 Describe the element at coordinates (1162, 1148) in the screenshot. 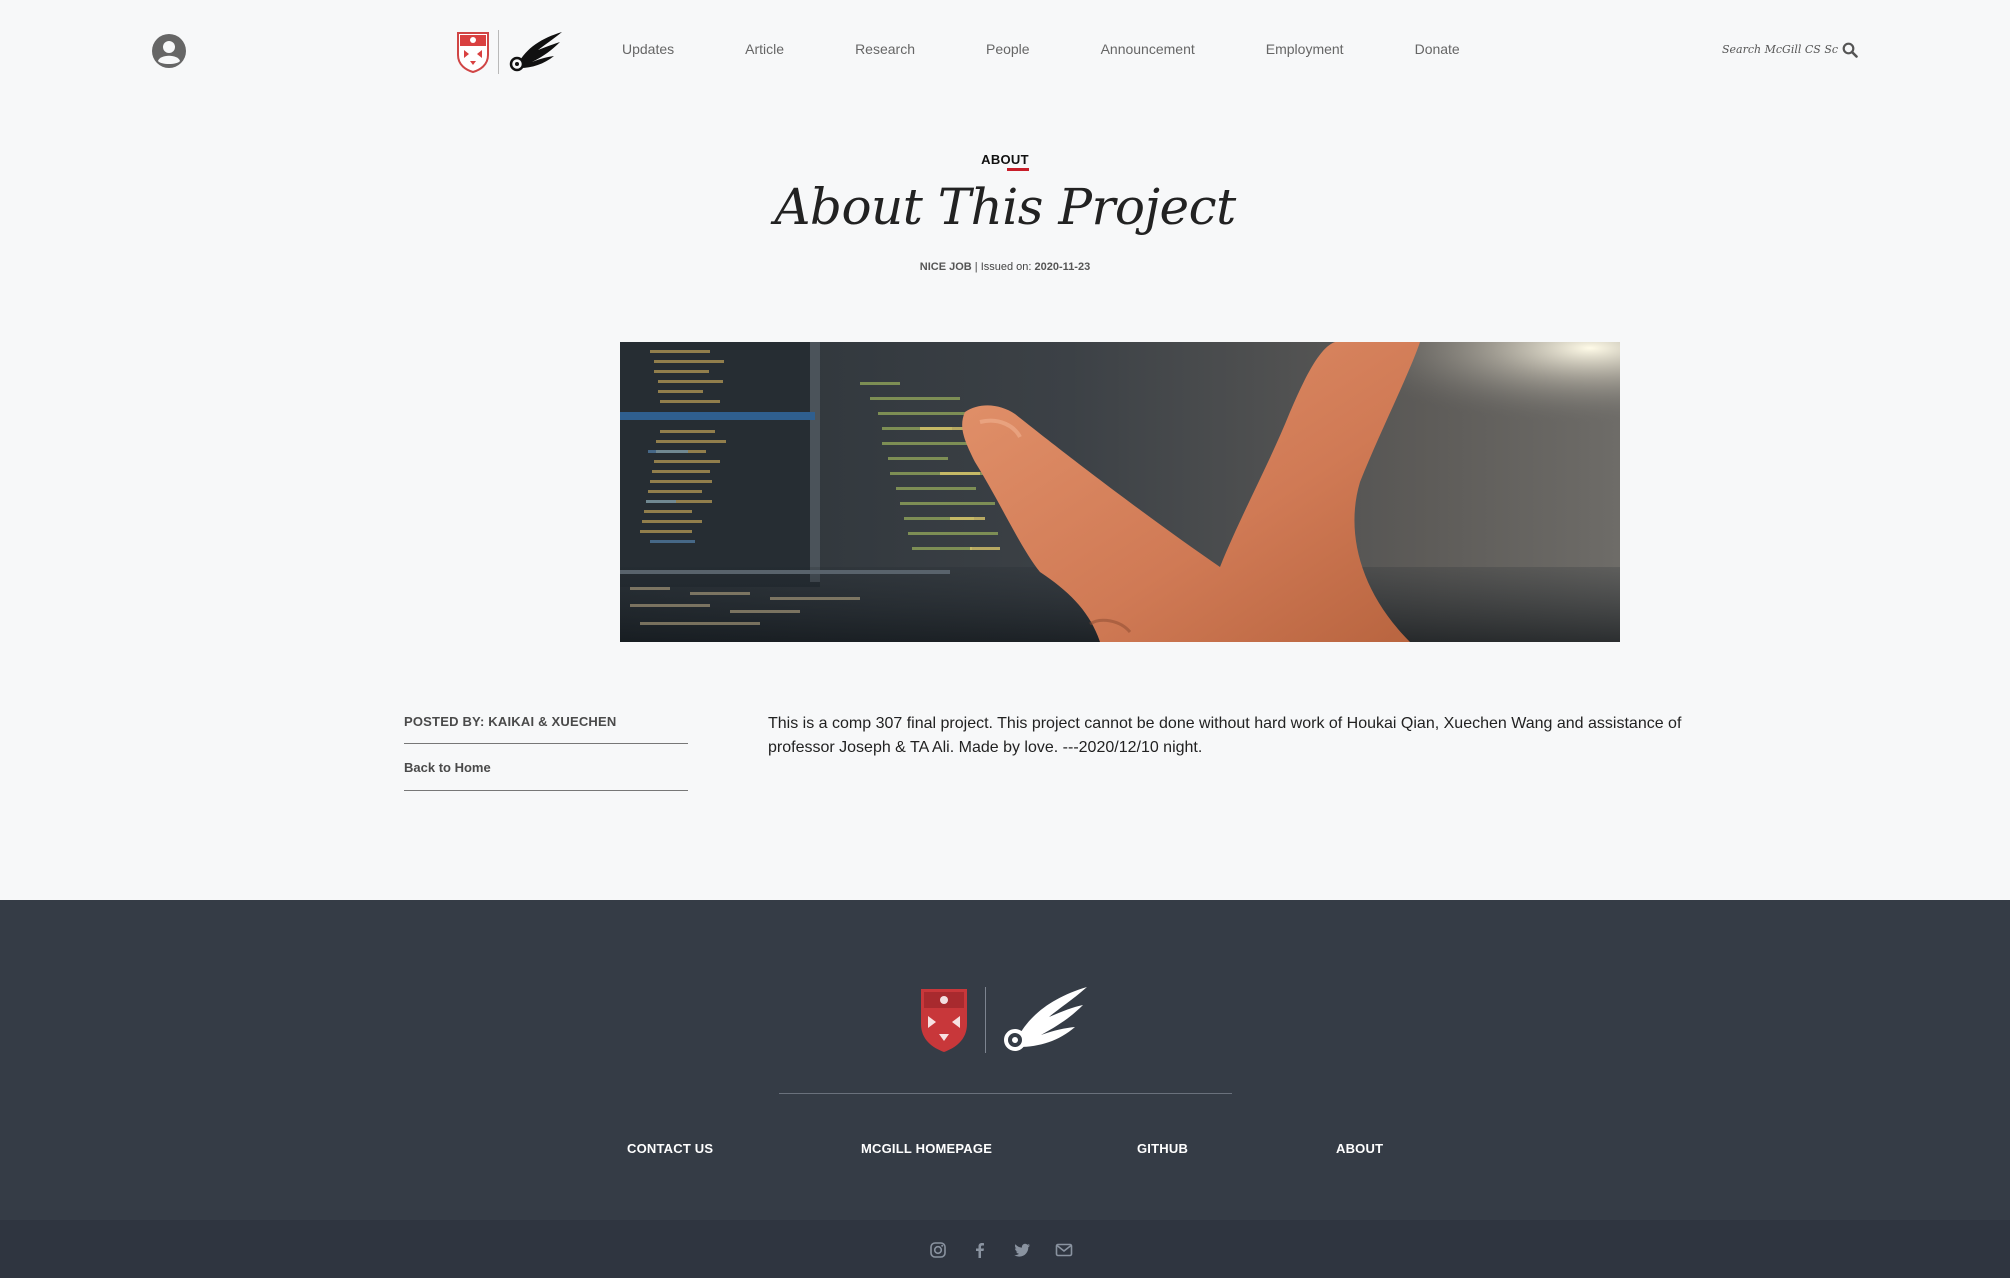

I see `footer-link-github: GITHUB` at that location.